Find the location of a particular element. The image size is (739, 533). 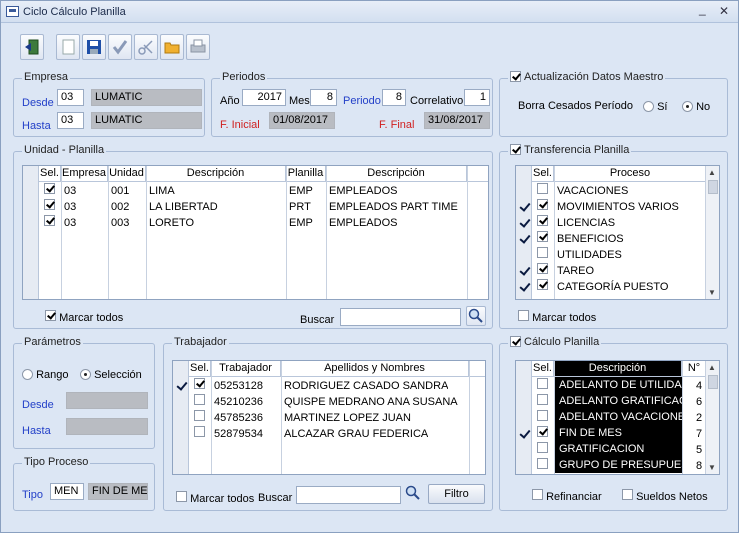

sueldos-netos-option: Sueldos Netos is located at coordinates (665, 496).